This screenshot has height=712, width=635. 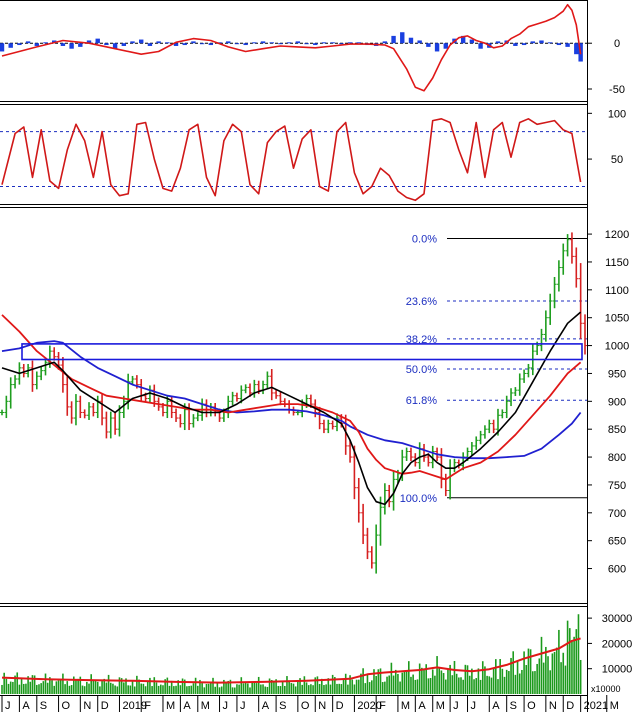 I want to click on price-tick-label: 850, so click(x=617, y=430).